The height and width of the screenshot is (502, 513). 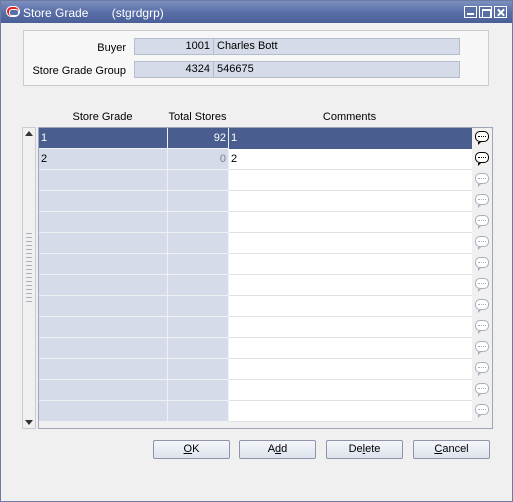 I want to click on maximize-icon, so click(x=485, y=12).